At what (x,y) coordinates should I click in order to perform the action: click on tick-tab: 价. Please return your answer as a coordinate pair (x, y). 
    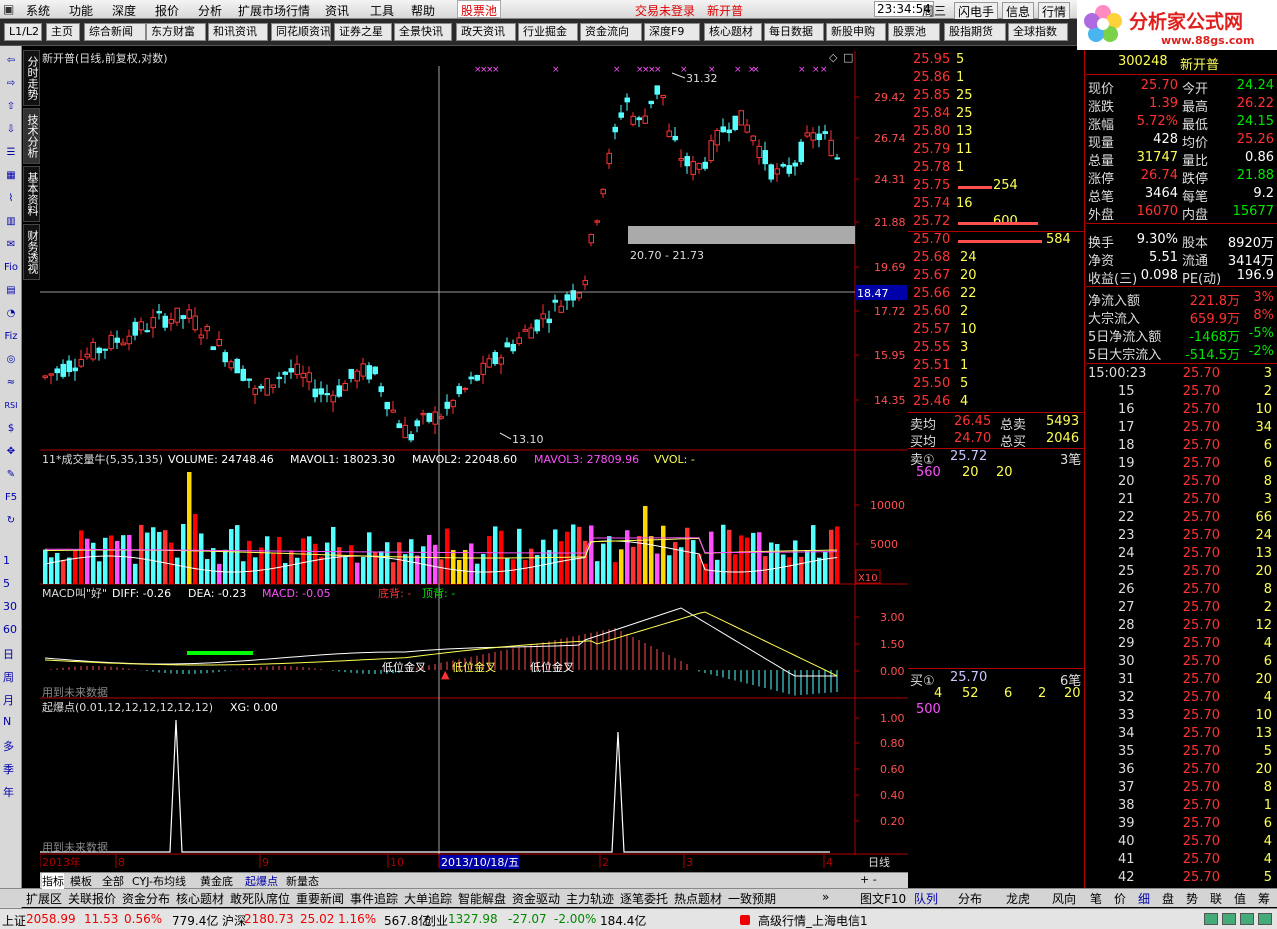
    Looking at the image, I should click on (1120, 898).